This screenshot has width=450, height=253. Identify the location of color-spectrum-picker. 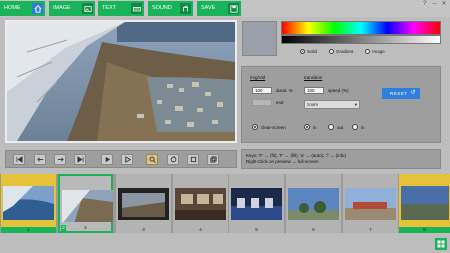
(361, 28).